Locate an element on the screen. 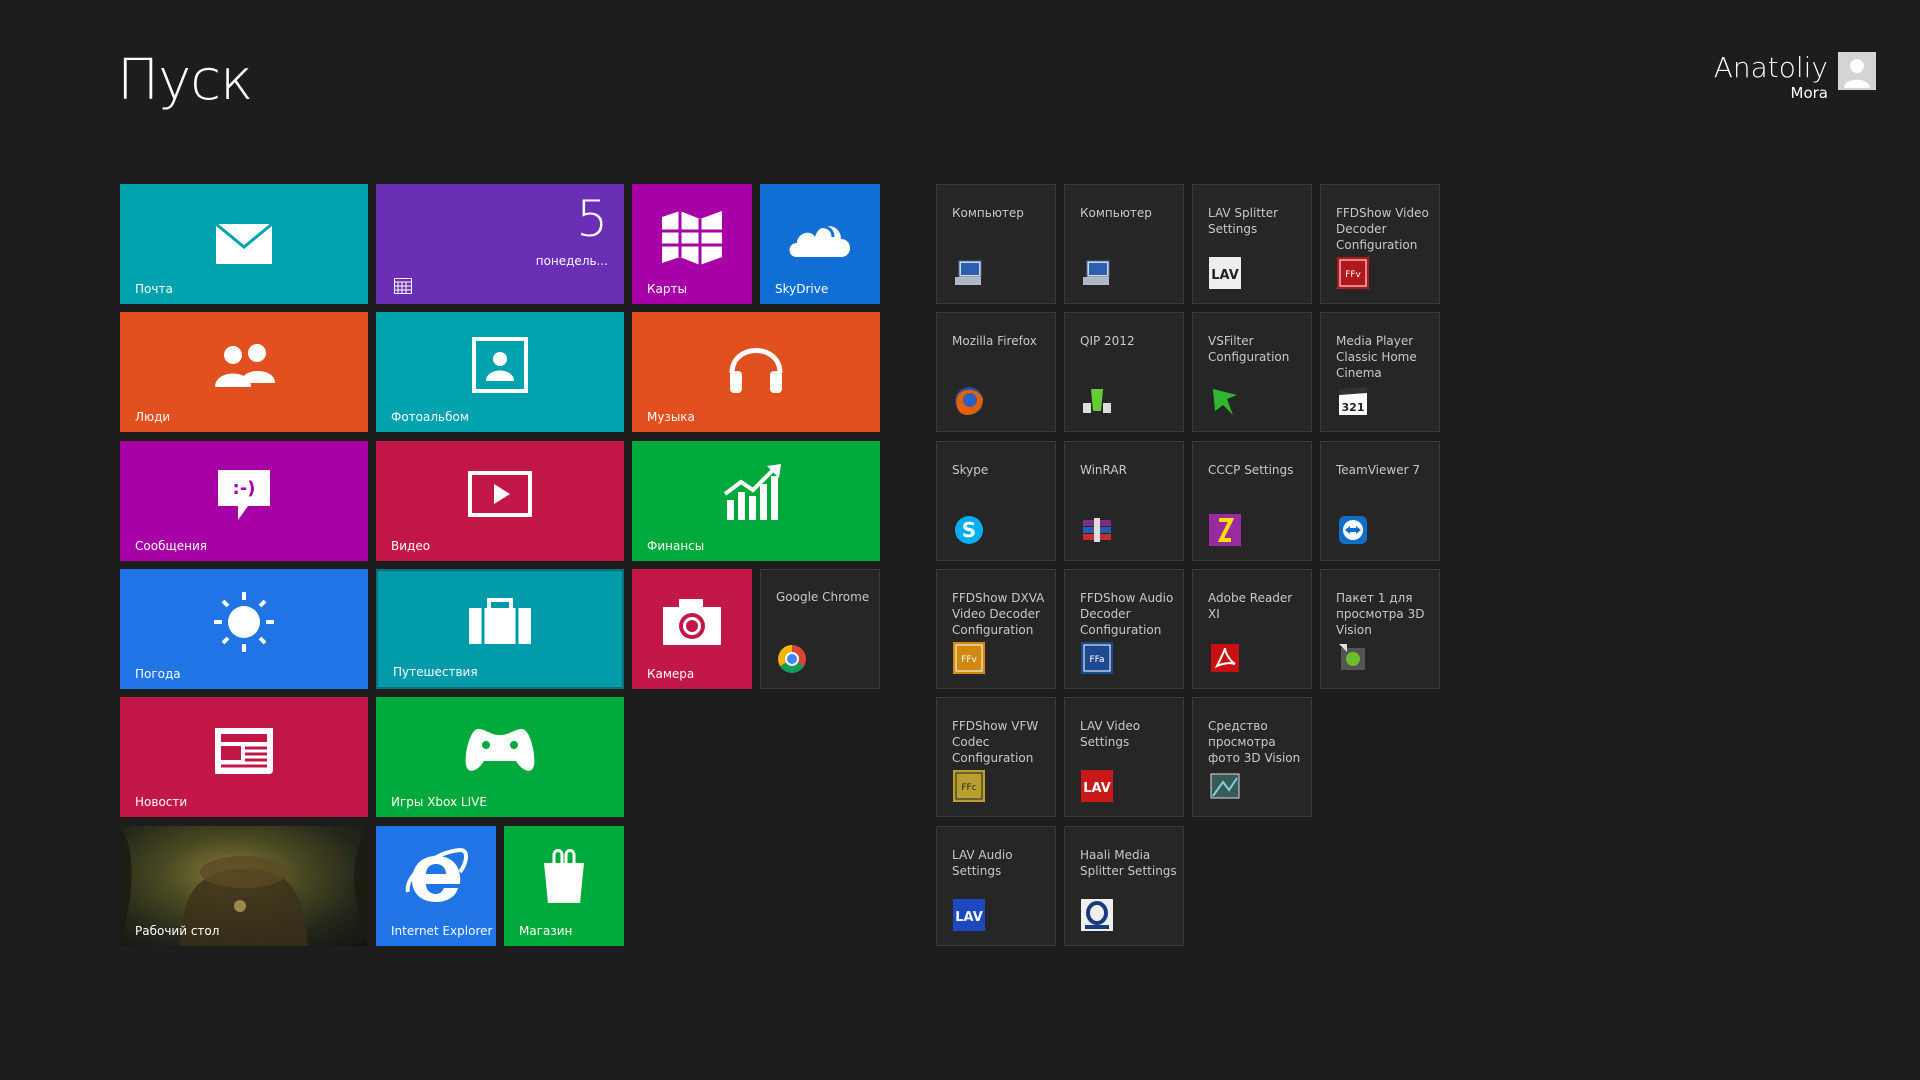  tile-ie: Internet Explorer is located at coordinates (436, 886).